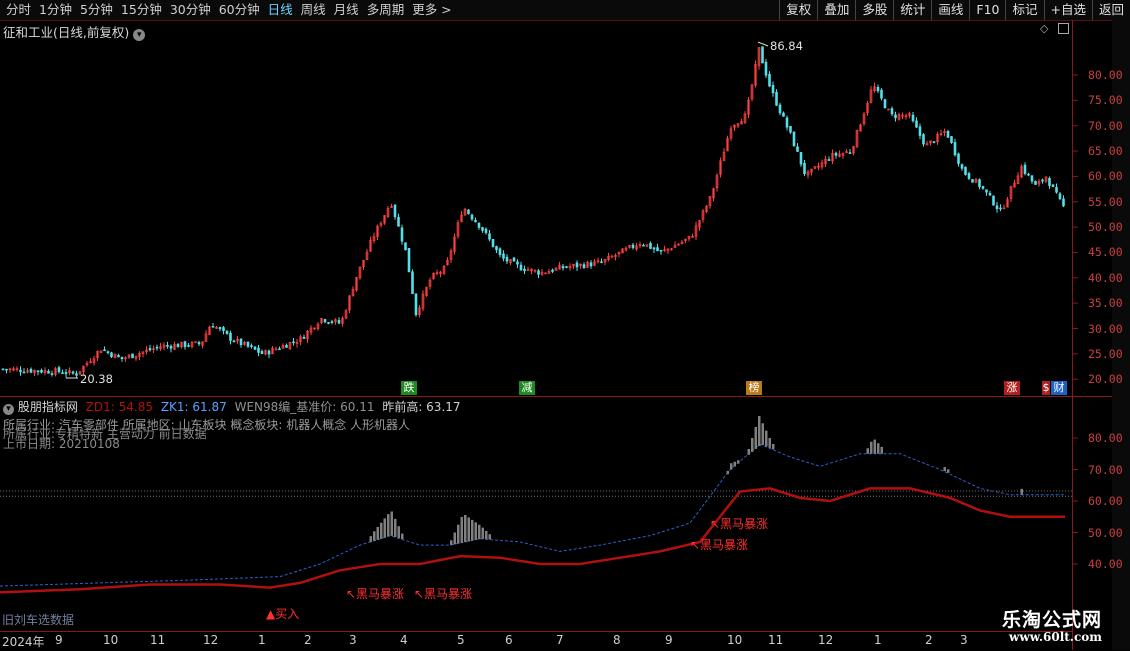  I want to click on price-tick-label: 35.00, so click(1105, 303).